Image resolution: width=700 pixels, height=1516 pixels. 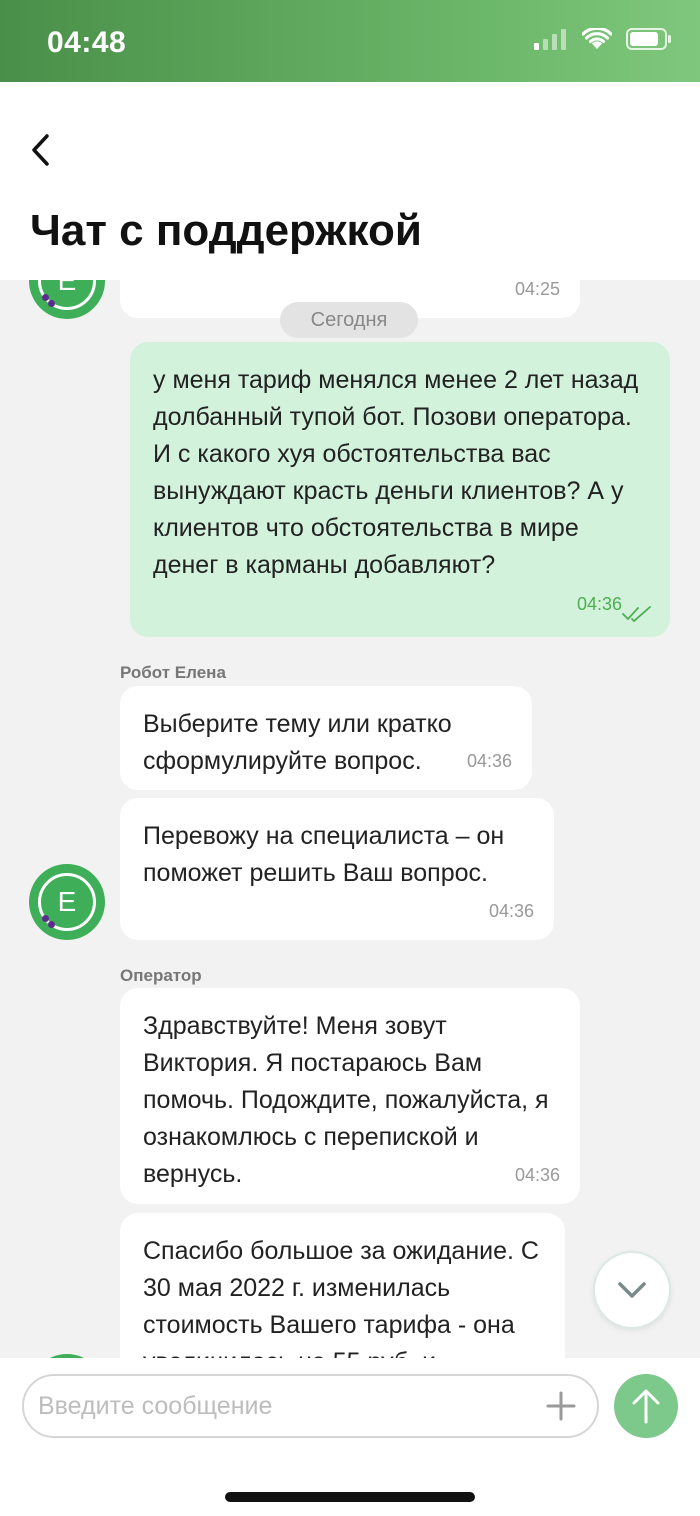 What do you see at coordinates (537, 289) in the screenshot?
I see `message-time: 04:25` at bounding box center [537, 289].